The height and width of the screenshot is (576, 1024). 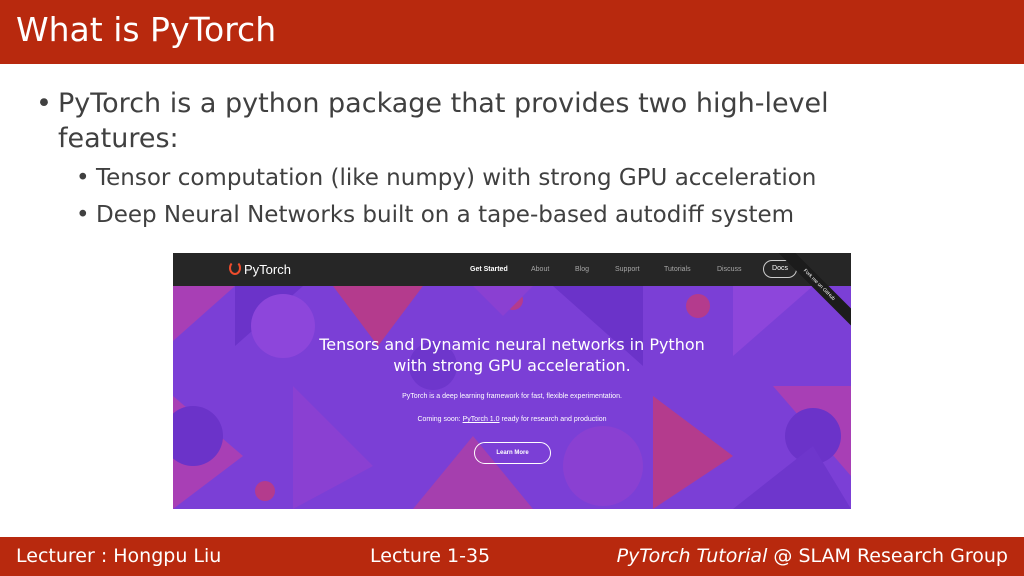 I want to click on nav-discuss: Discuss, so click(x=729, y=269).